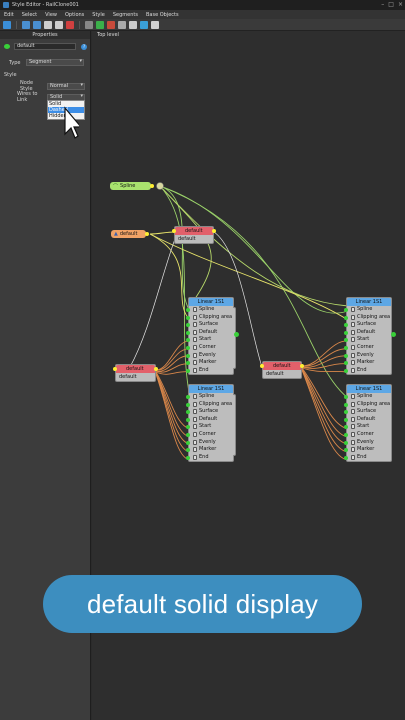 The image size is (405, 720). What do you see at coordinates (365, 309) in the screenshot?
I see `row-label: Spline` at bounding box center [365, 309].